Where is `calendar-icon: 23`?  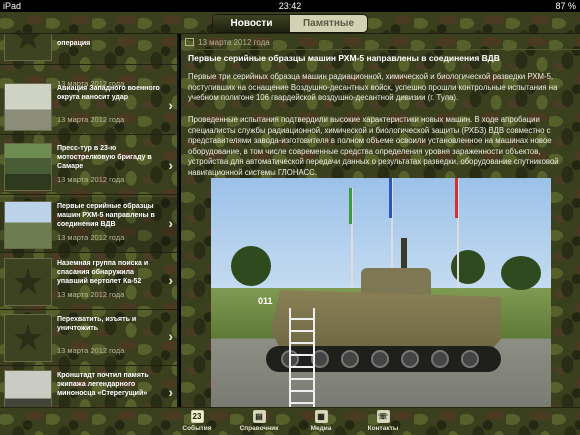
calendar-icon: 23 is located at coordinates (197, 416).